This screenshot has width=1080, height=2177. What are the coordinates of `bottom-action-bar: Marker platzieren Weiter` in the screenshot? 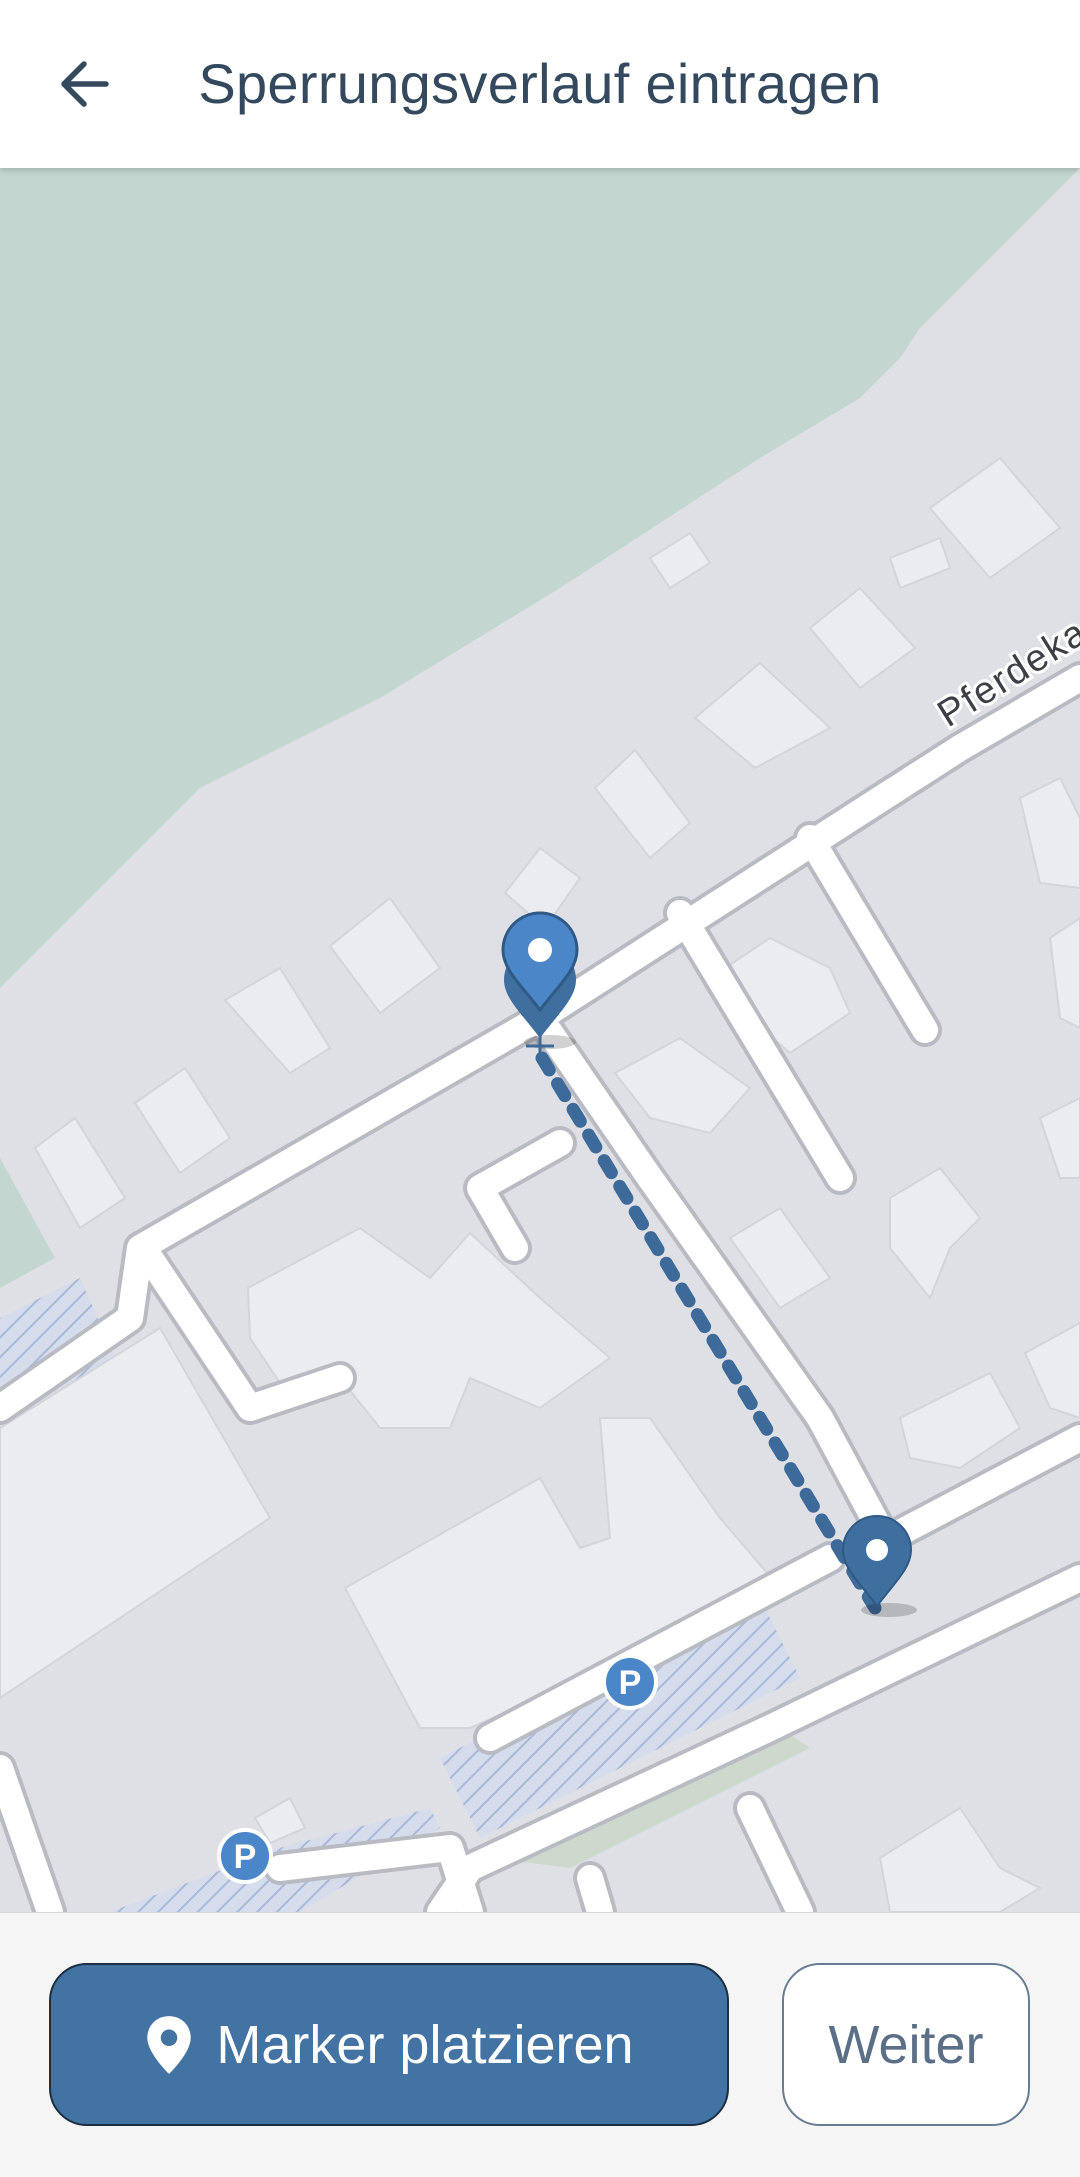 It's located at (540, 2044).